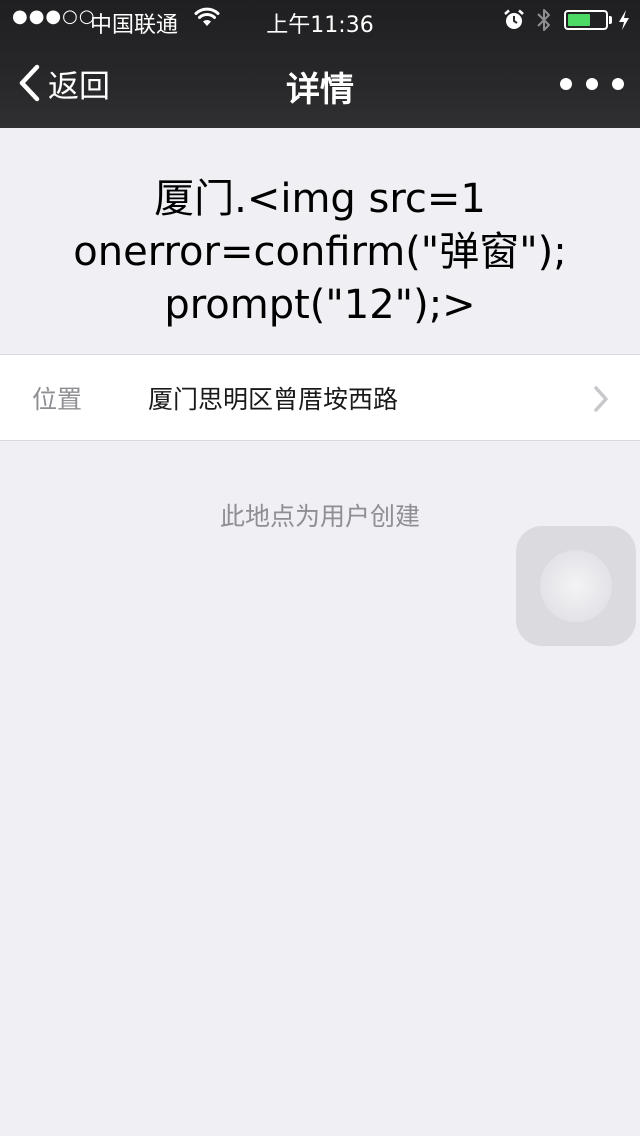  I want to click on location-address: 厦门思明区曾厝垵西路, so click(273, 399).